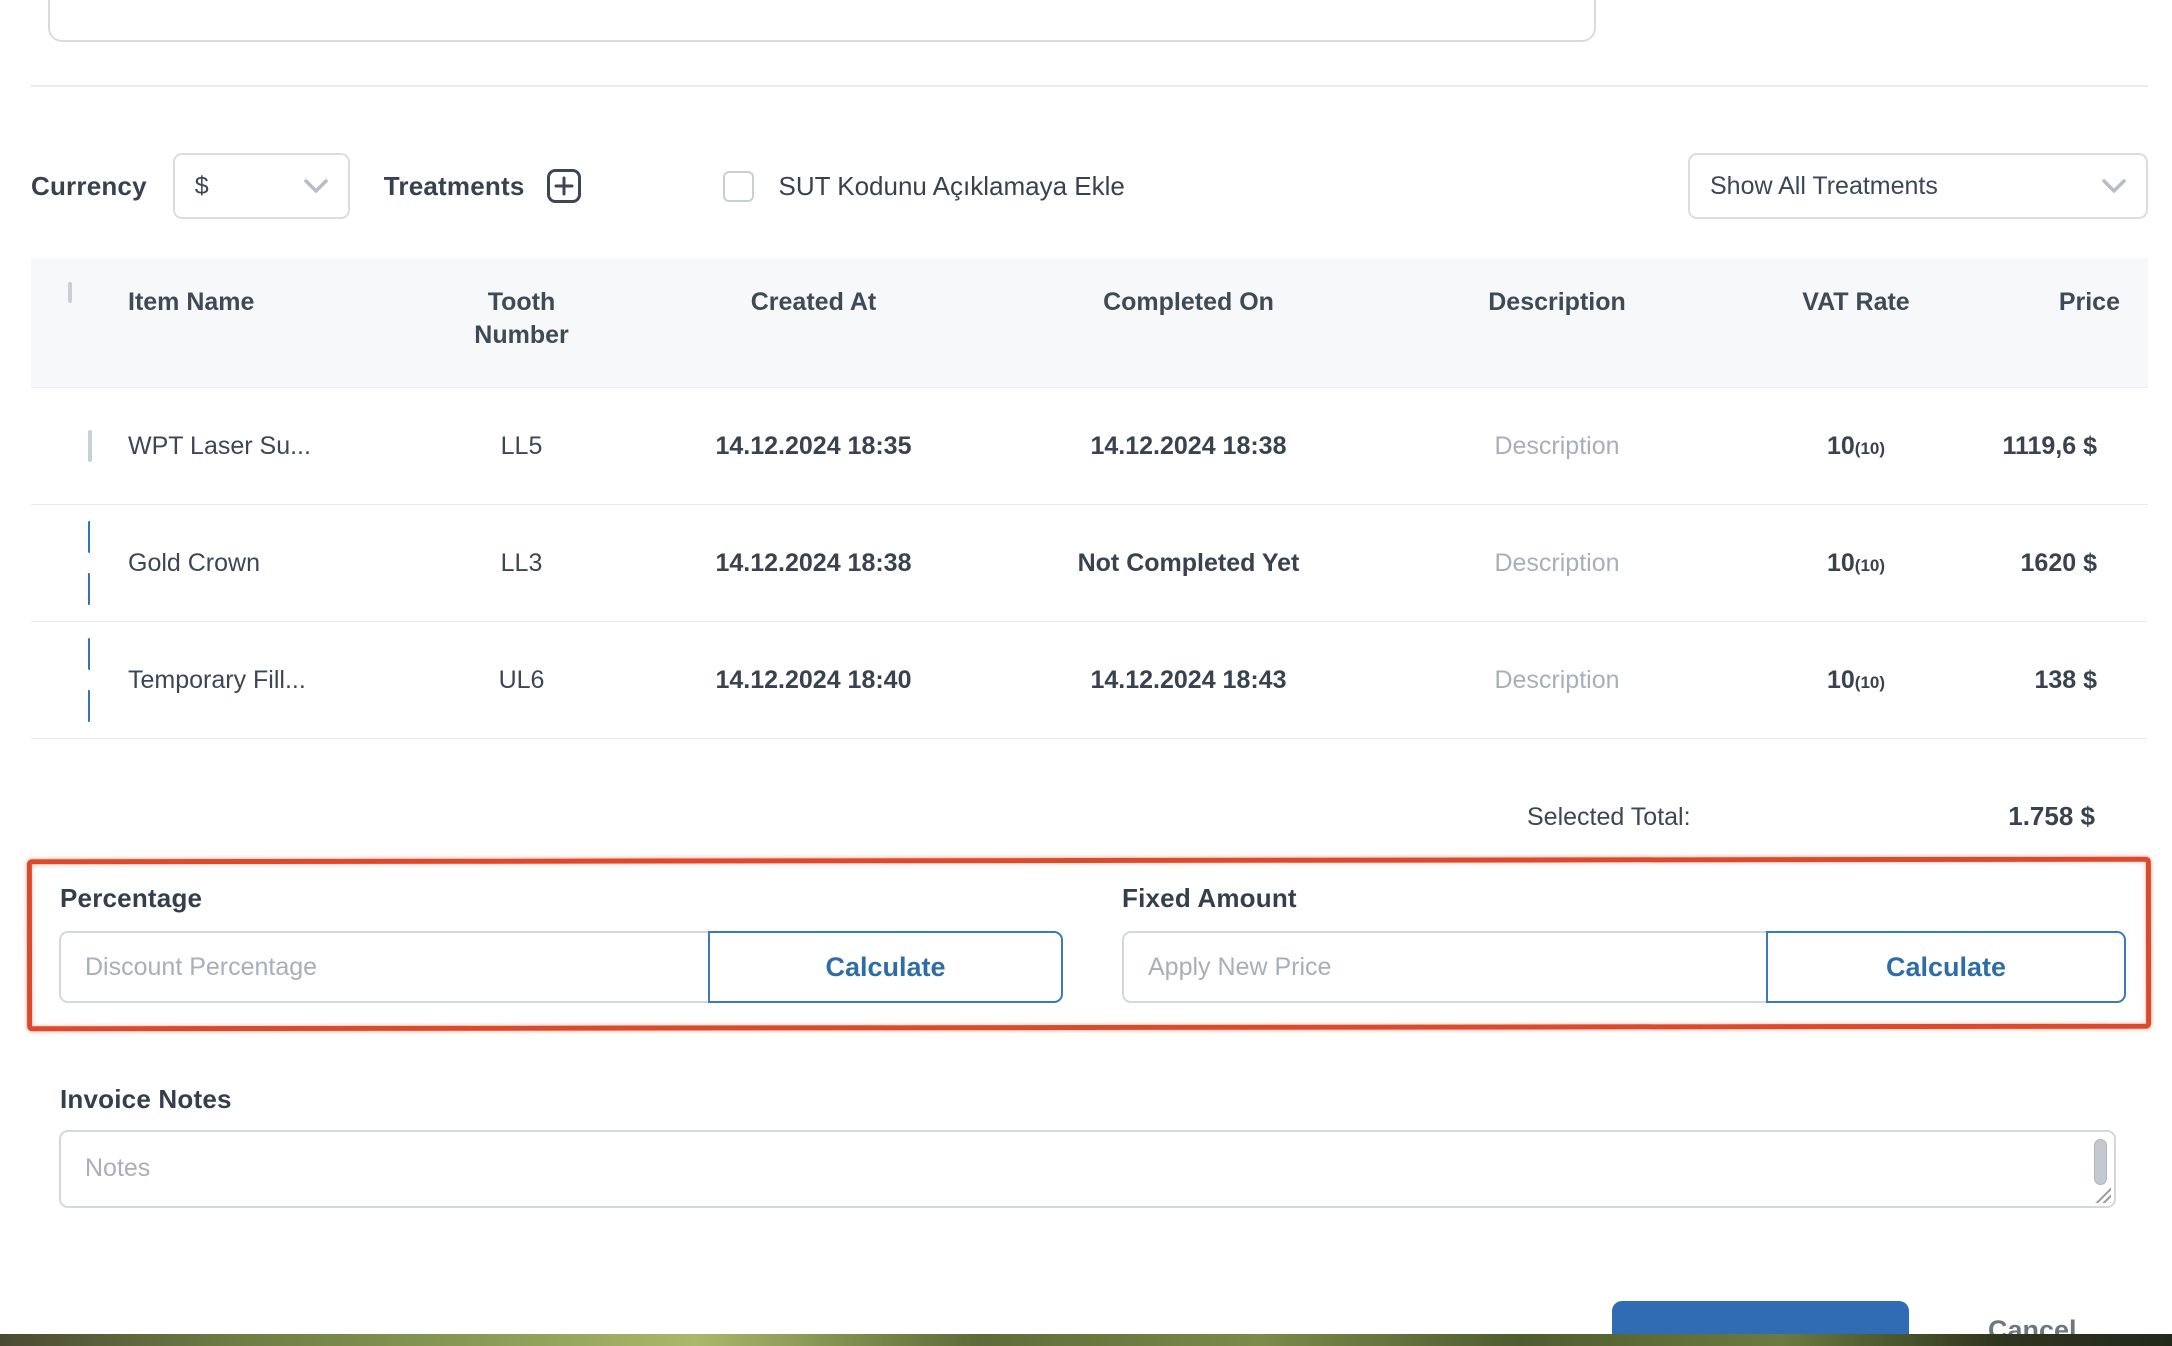 This screenshot has width=2172, height=1346. What do you see at coordinates (1824, 185) in the screenshot?
I see `show-all-treatments-value: Show All Treatments` at bounding box center [1824, 185].